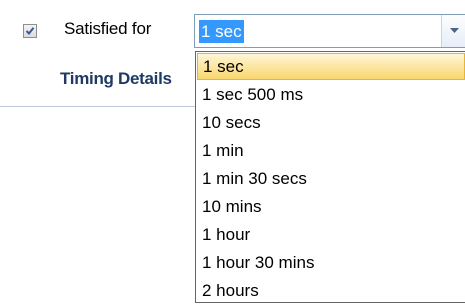 Image resolution: width=465 pixels, height=304 pixels. I want to click on dropdown-item-10-mins: 10 mins, so click(329, 206).